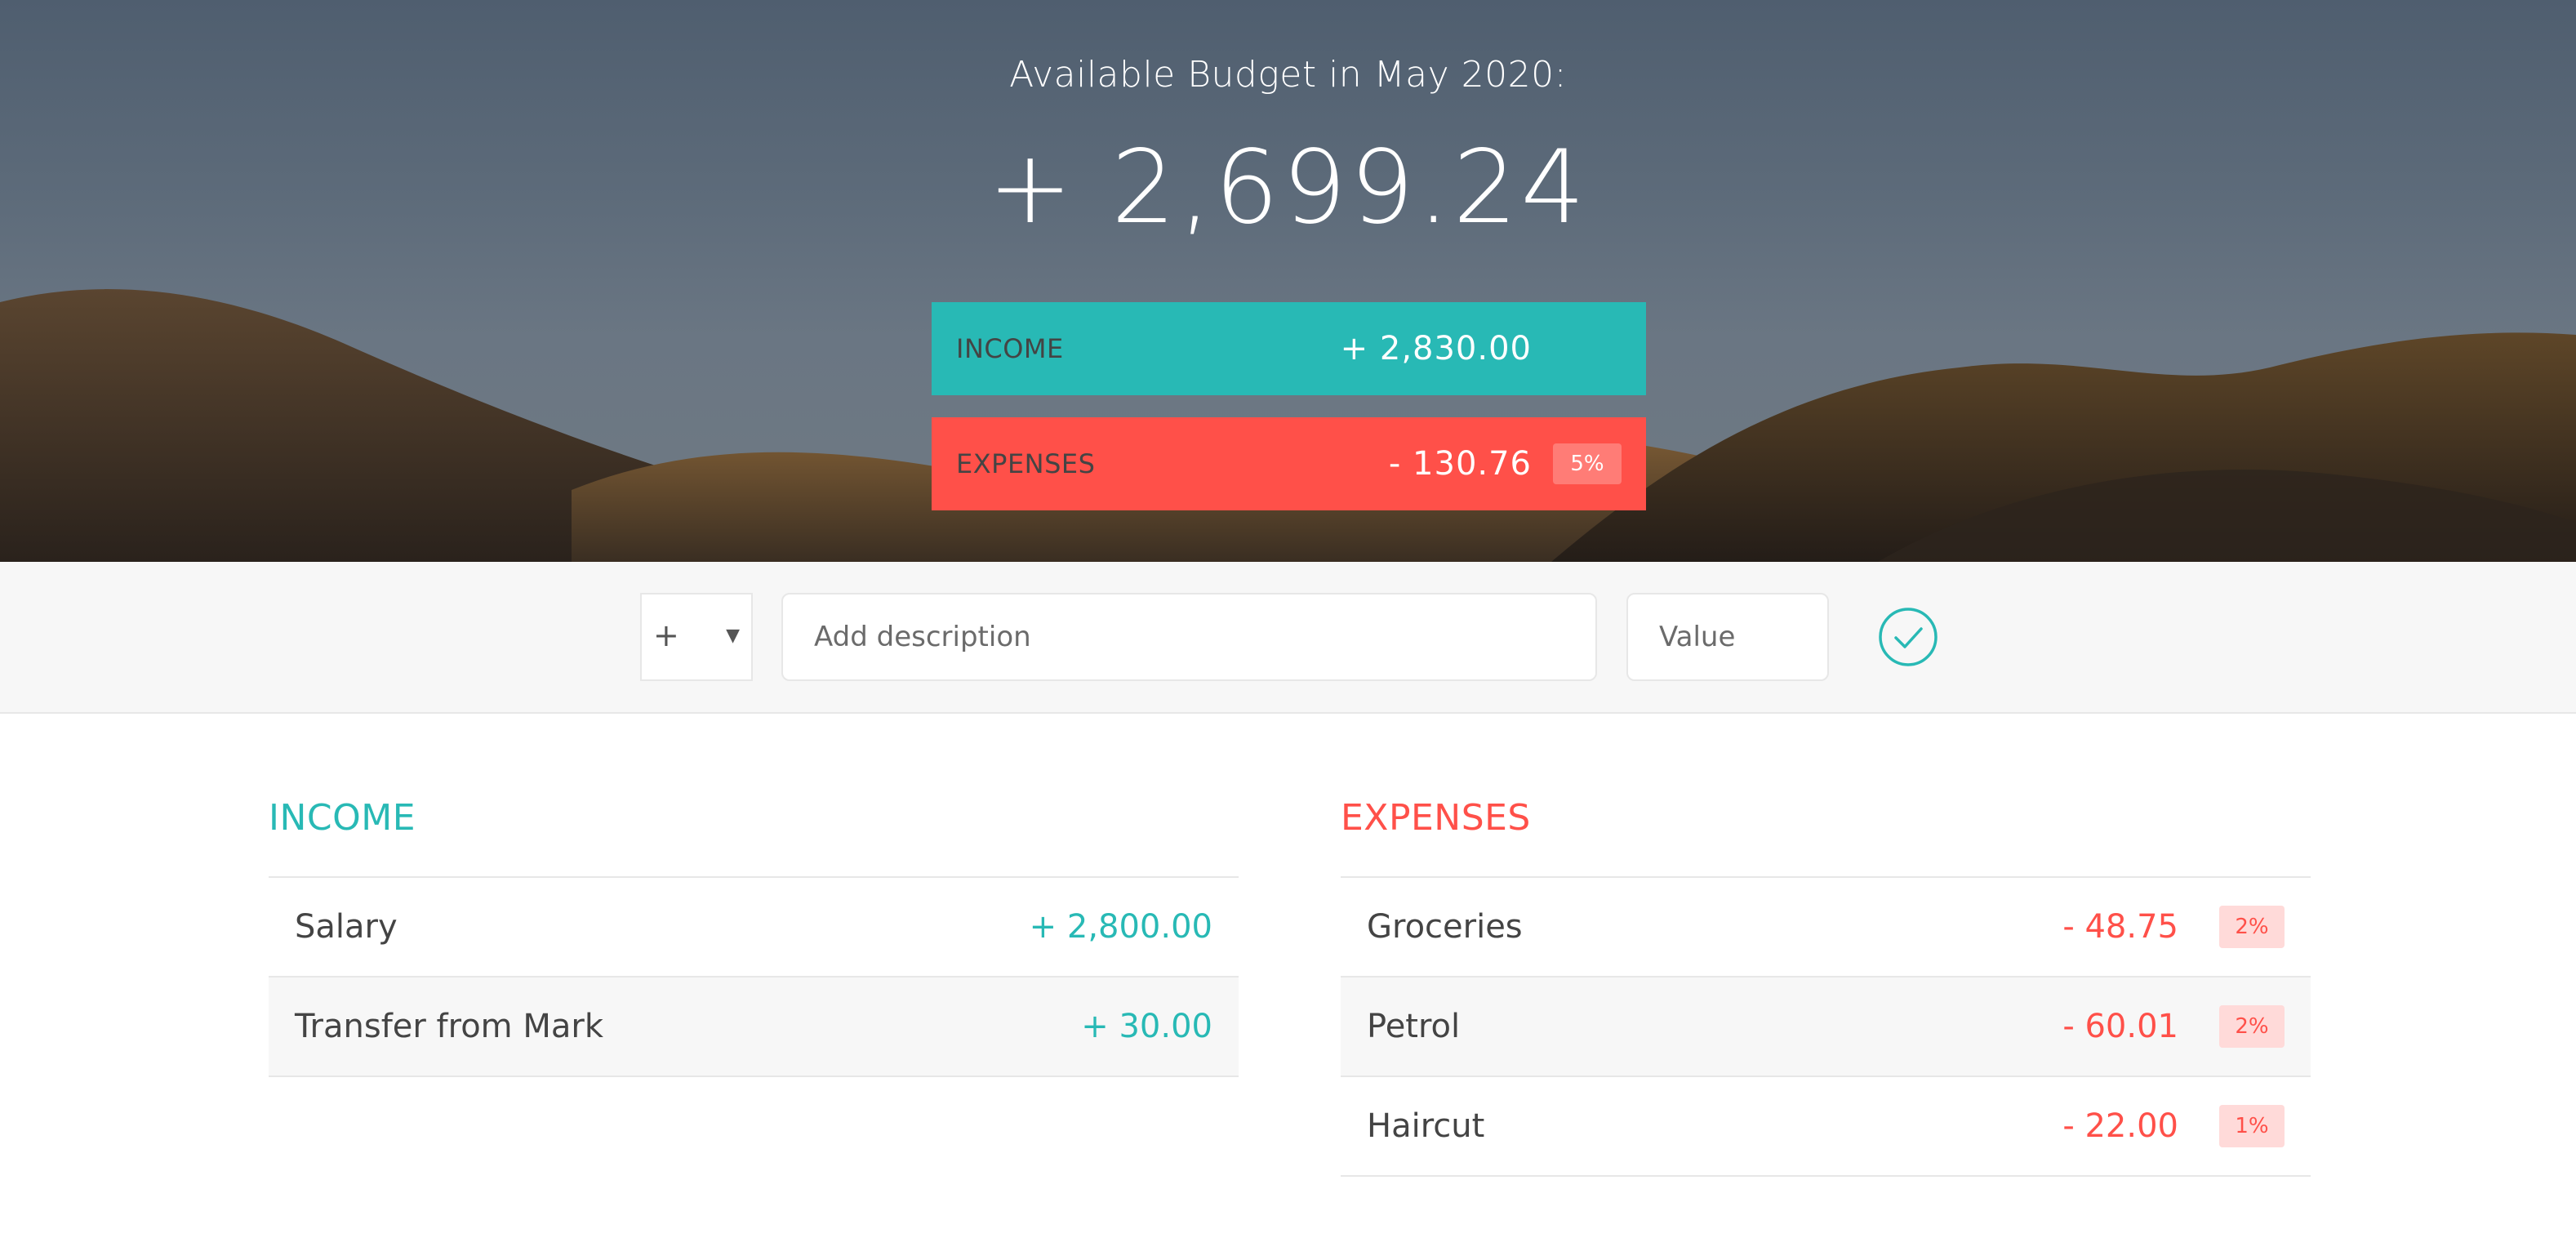 This screenshot has height=1247, width=2576. What do you see at coordinates (2252, 1126) in the screenshot?
I see `item-percentage-badge: 1%` at bounding box center [2252, 1126].